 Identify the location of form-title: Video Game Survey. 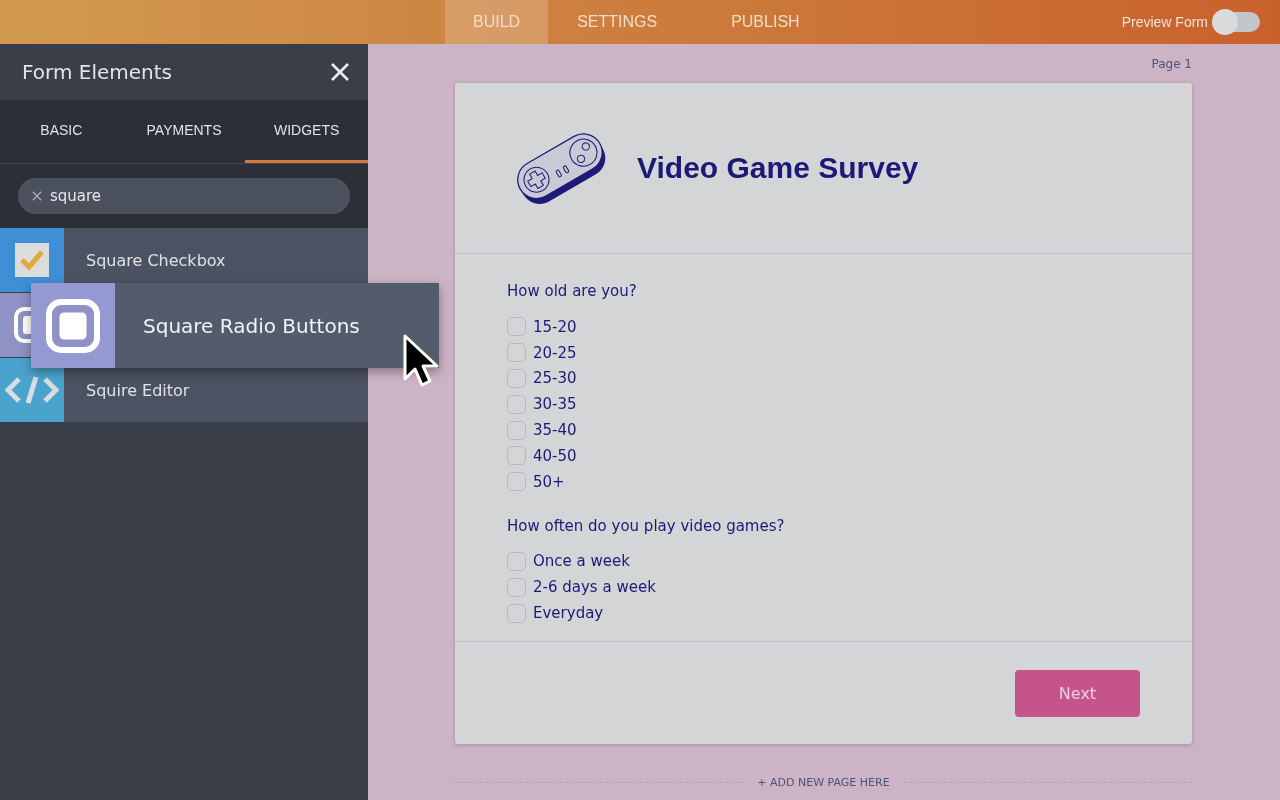
(778, 168).